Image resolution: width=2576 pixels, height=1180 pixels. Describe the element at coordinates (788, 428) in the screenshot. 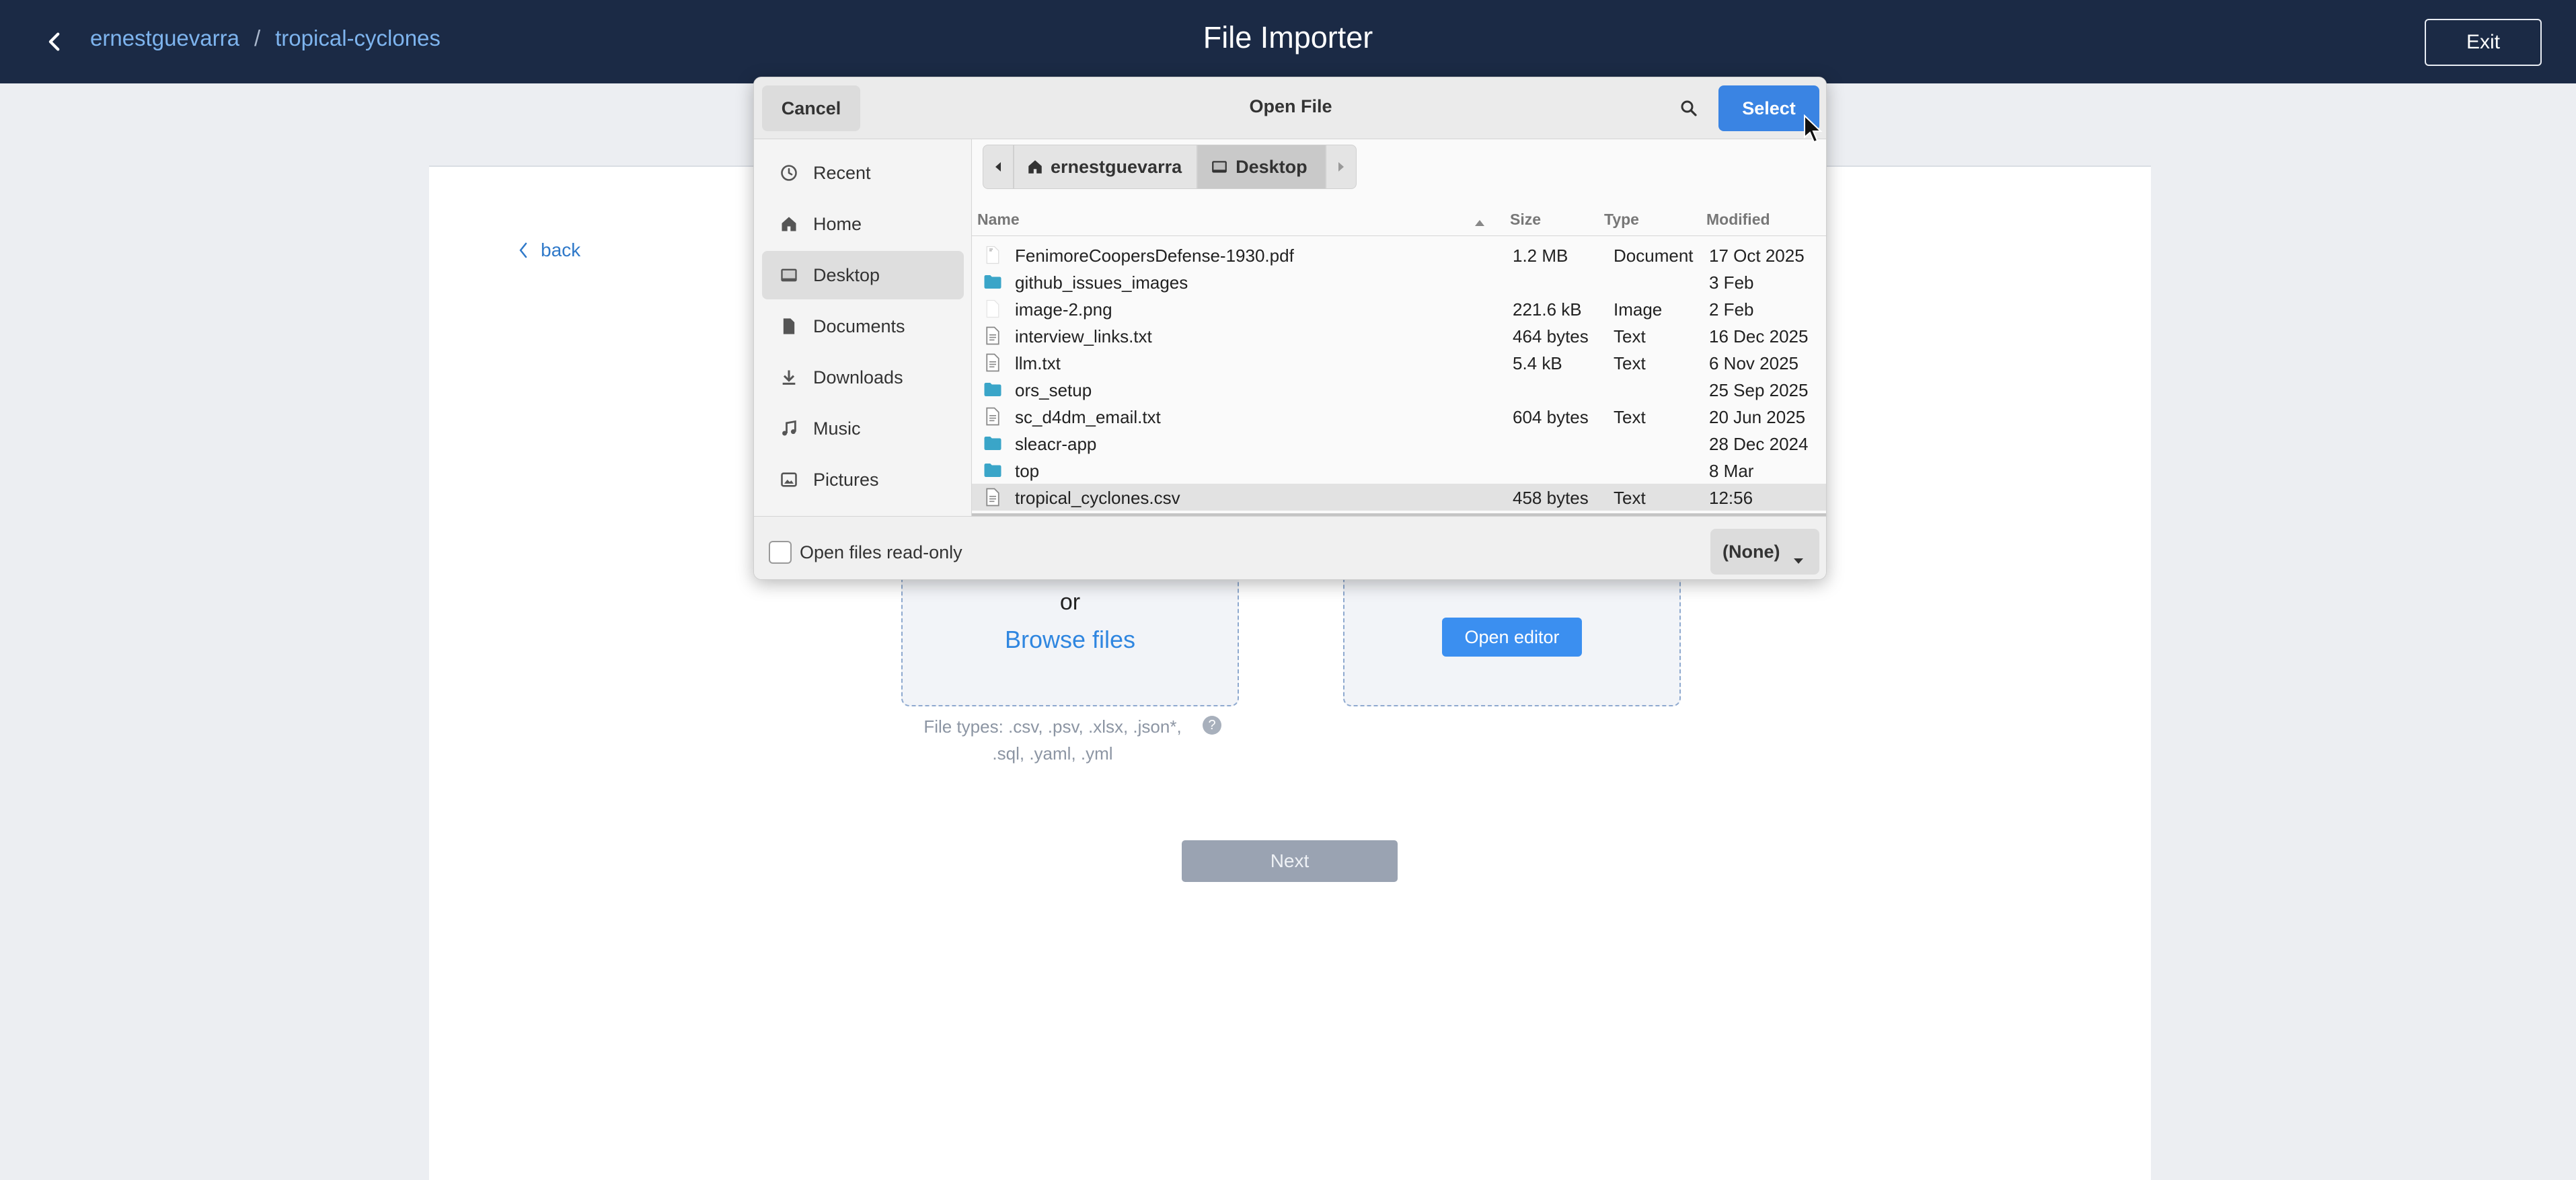

I see `music-icon` at that location.